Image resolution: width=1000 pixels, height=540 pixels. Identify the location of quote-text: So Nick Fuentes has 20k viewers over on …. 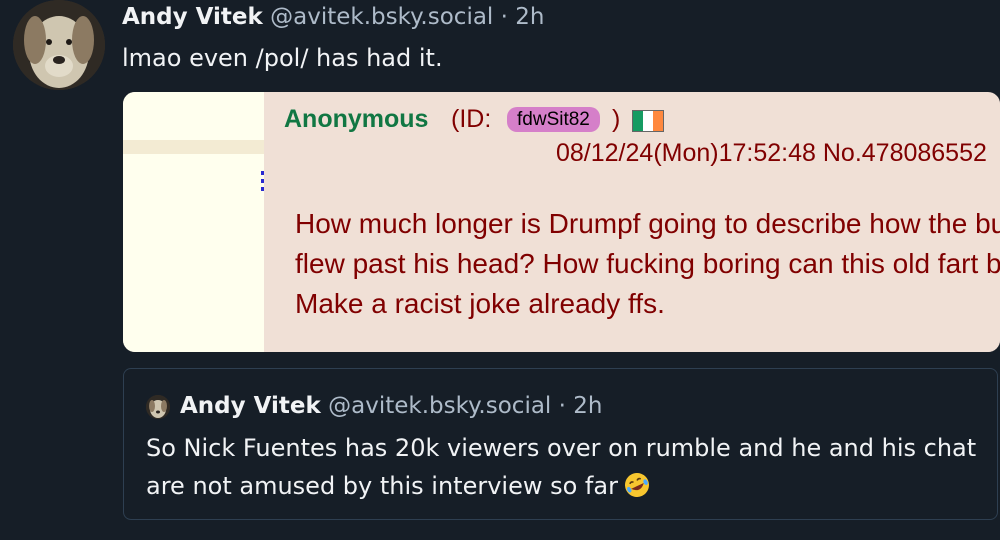
(561, 467).